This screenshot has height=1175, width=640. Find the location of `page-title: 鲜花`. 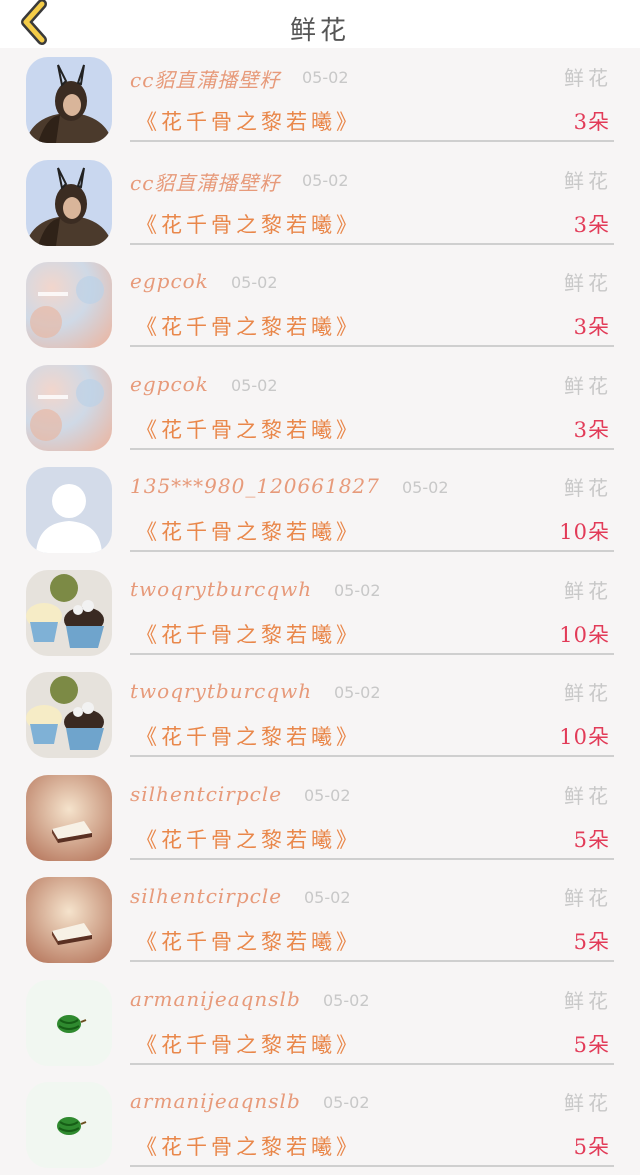

page-title: 鲜花 is located at coordinates (319, 31).